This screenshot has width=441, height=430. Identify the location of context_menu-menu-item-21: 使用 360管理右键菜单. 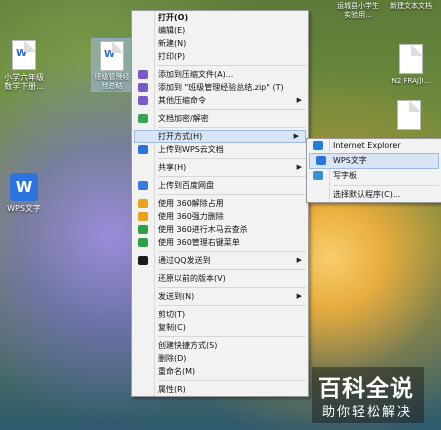
(220, 242).